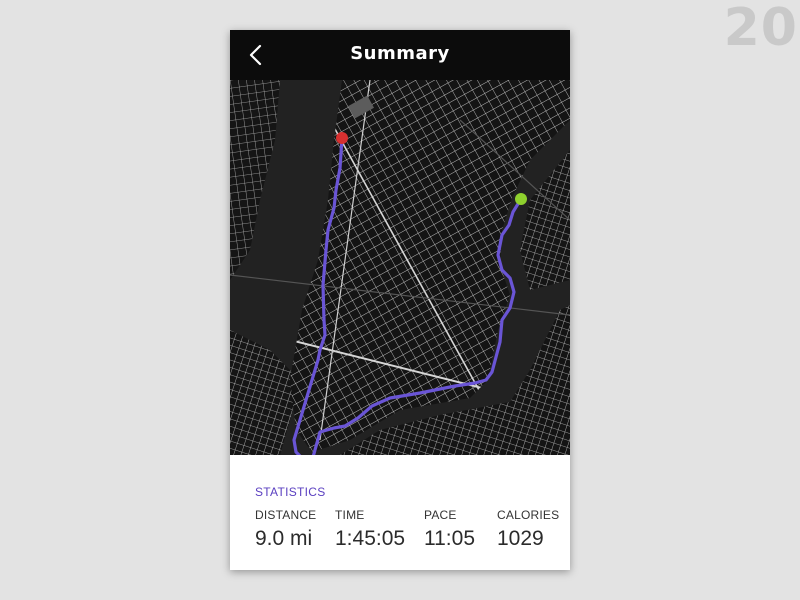 The width and height of the screenshot is (800, 600). Describe the element at coordinates (449, 538) in the screenshot. I see `stat-value: 11:05` at that location.